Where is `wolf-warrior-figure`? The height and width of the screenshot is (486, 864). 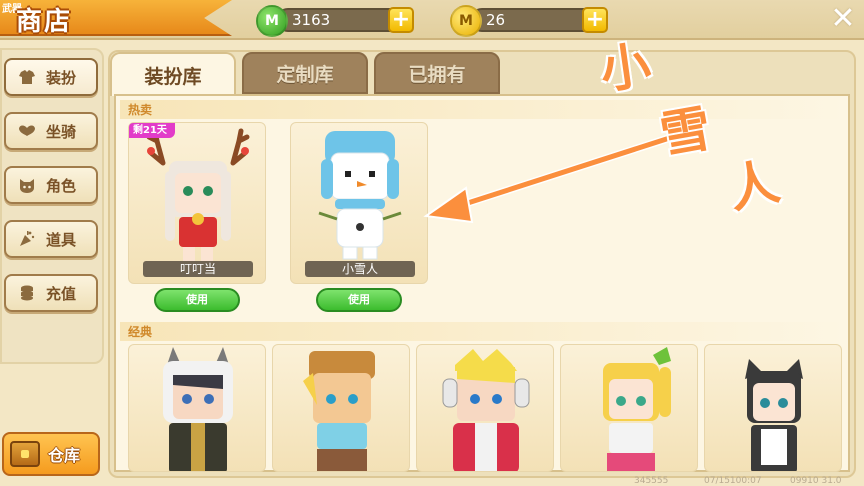
wolf-warrior-figure is located at coordinates (198, 409).